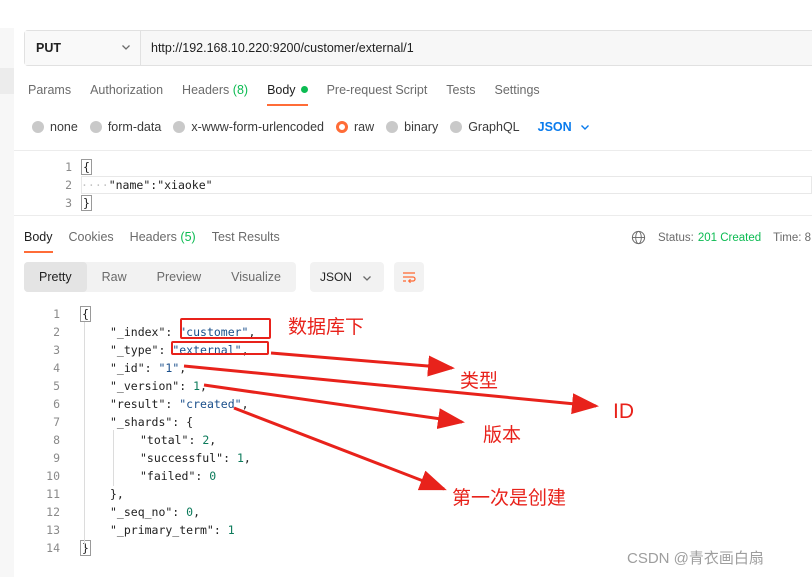 The image size is (812, 577). Describe the element at coordinates (304, 89) in the screenshot. I see `modified-dot-icon` at that location.